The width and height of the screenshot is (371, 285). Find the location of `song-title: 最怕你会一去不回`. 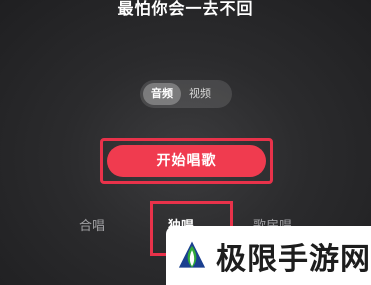

song-title: 最怕你会一去不回 is located at coordinates (185, 9).